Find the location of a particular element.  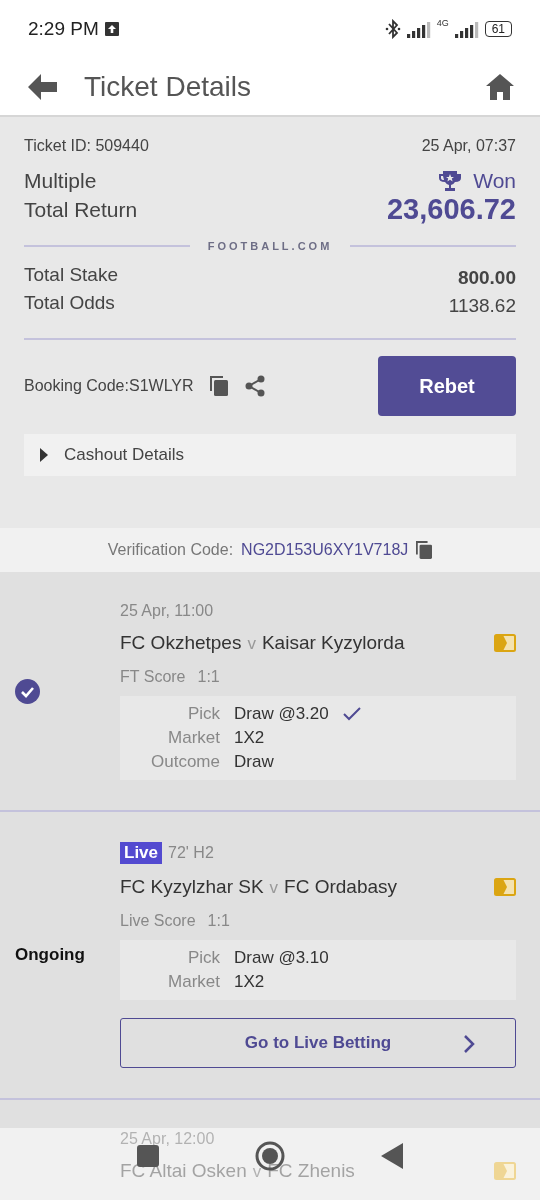

verification-label: Verification Code: is located at coordinates (170, 550).